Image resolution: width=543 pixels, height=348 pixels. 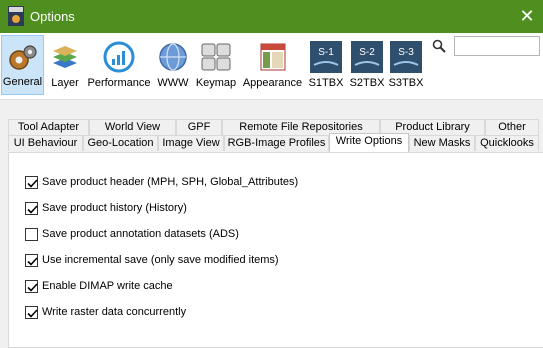 I want to click on tool-label: S3TBX, so click(x=406, y=83).